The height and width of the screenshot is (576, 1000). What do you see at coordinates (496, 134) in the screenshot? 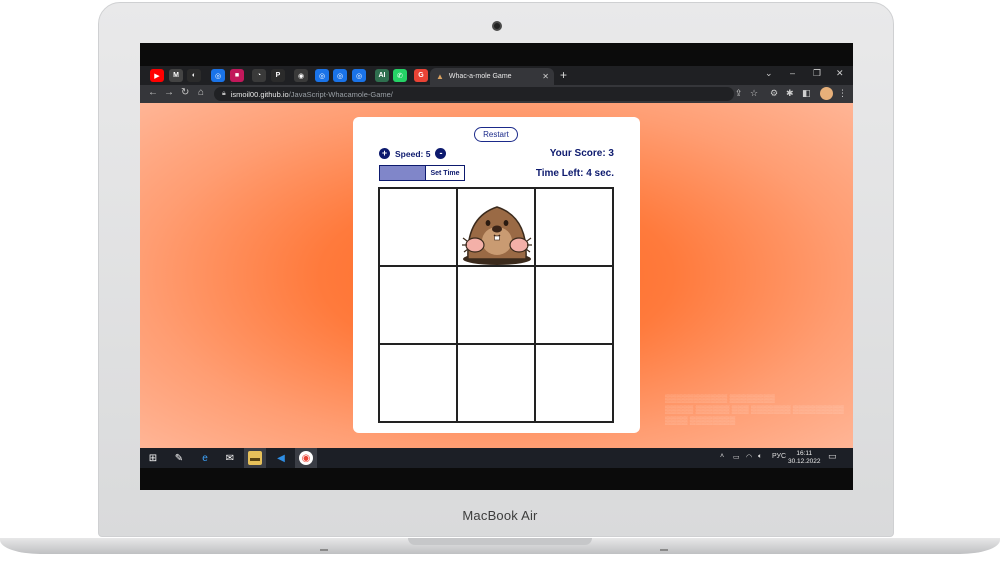
I see `restart-button: Restart` at bounding box center [496, 134].